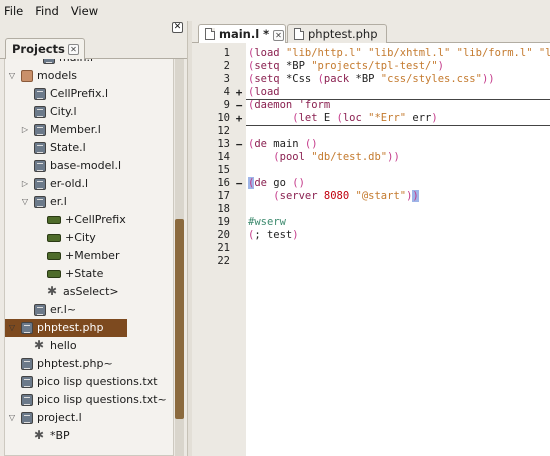  What do you see at coordinates (66, 328) in the screenshot?
I see `tree-item: ▽ phptest.php` at bounding box center [66, 328].